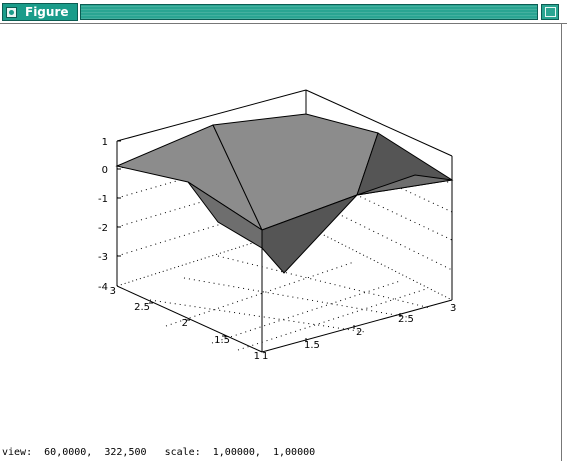 This screenshot has height=461, width=567. Describe the element at coordinates (142, 307) in the screenshot. I see `y-tick-label: 2.5` at that location.